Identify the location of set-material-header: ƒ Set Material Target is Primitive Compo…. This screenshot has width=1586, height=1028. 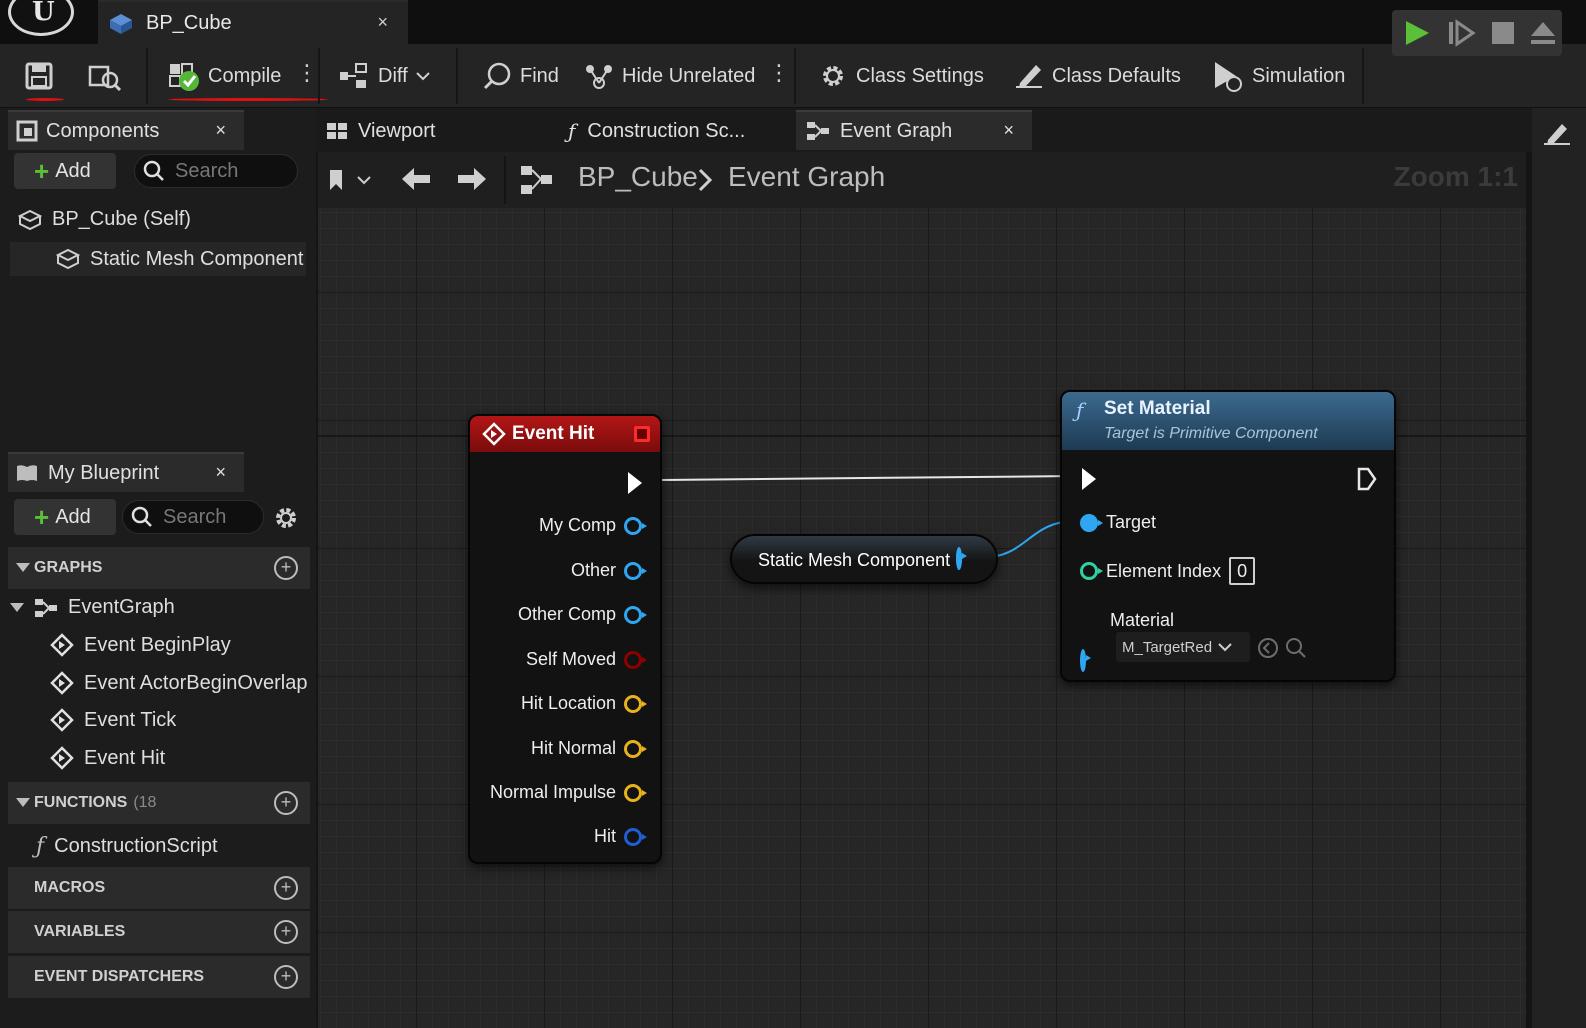
(1228, 421).